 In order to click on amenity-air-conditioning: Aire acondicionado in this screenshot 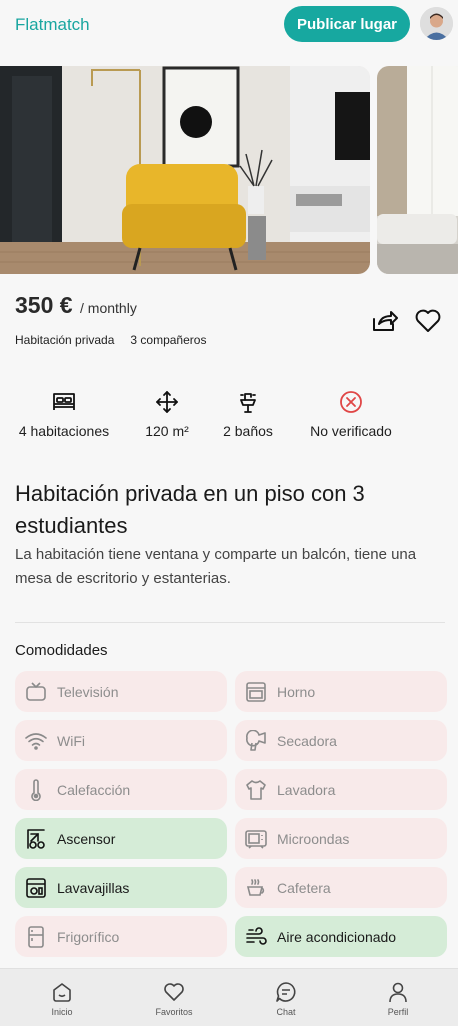, I will do `click(341, 936)`.